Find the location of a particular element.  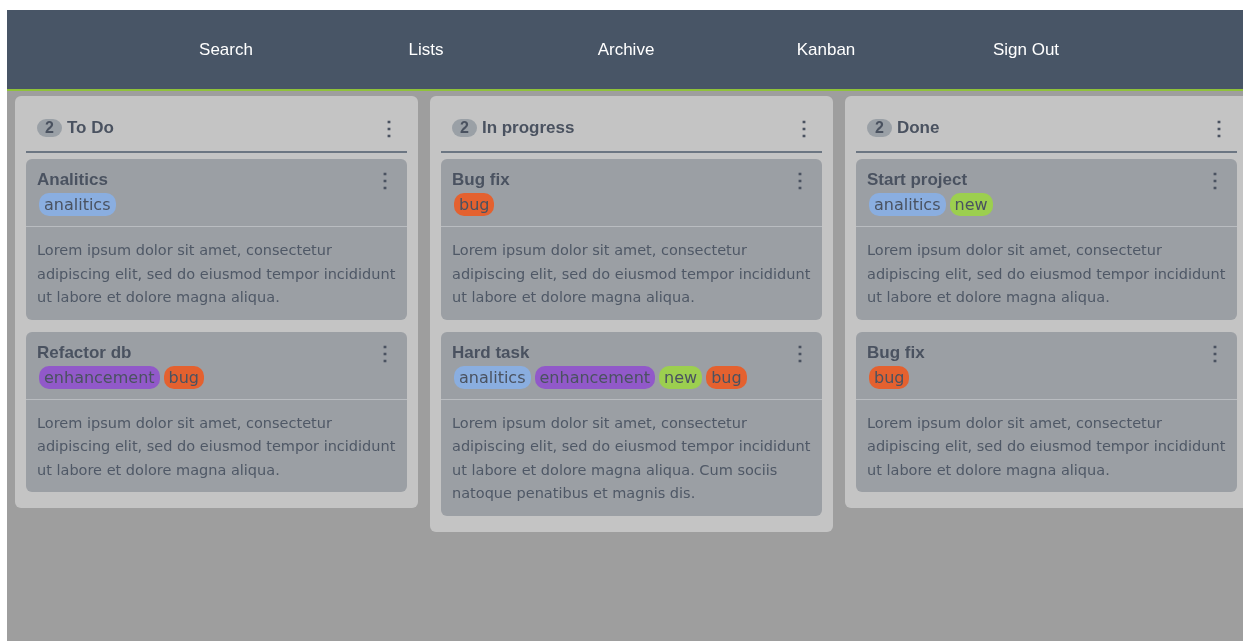

card-title: Refactor db is located at coordinates (84, 352).